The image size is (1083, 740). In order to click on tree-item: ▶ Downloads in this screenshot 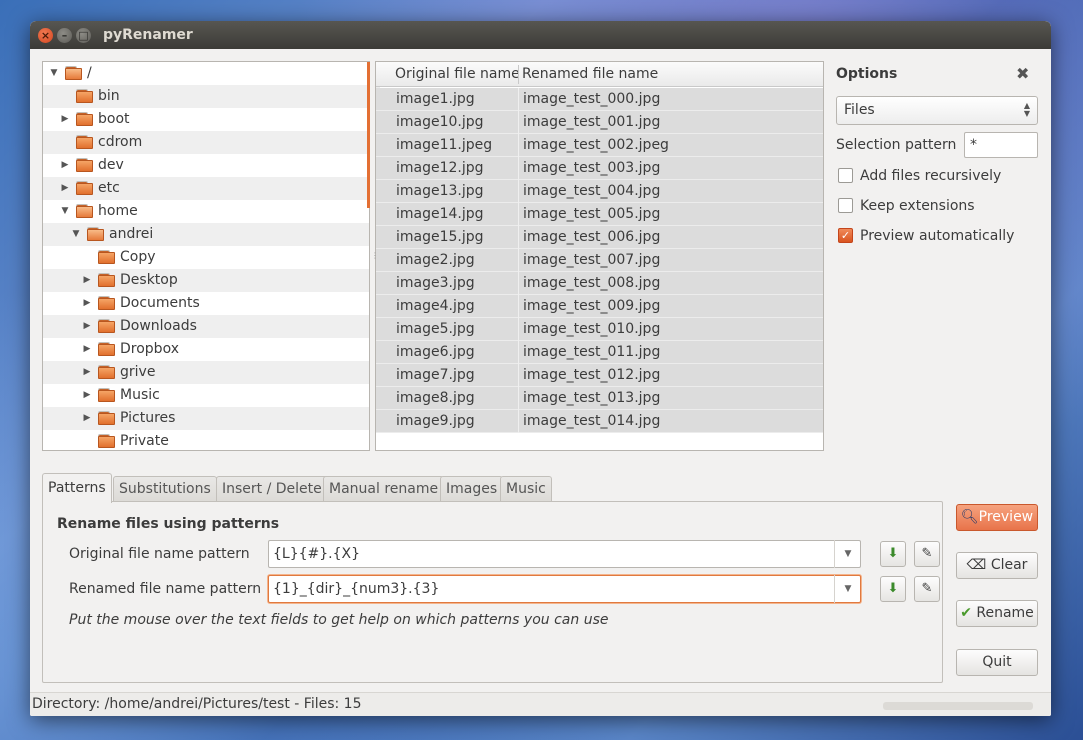, I will do `click(206, 326)`.